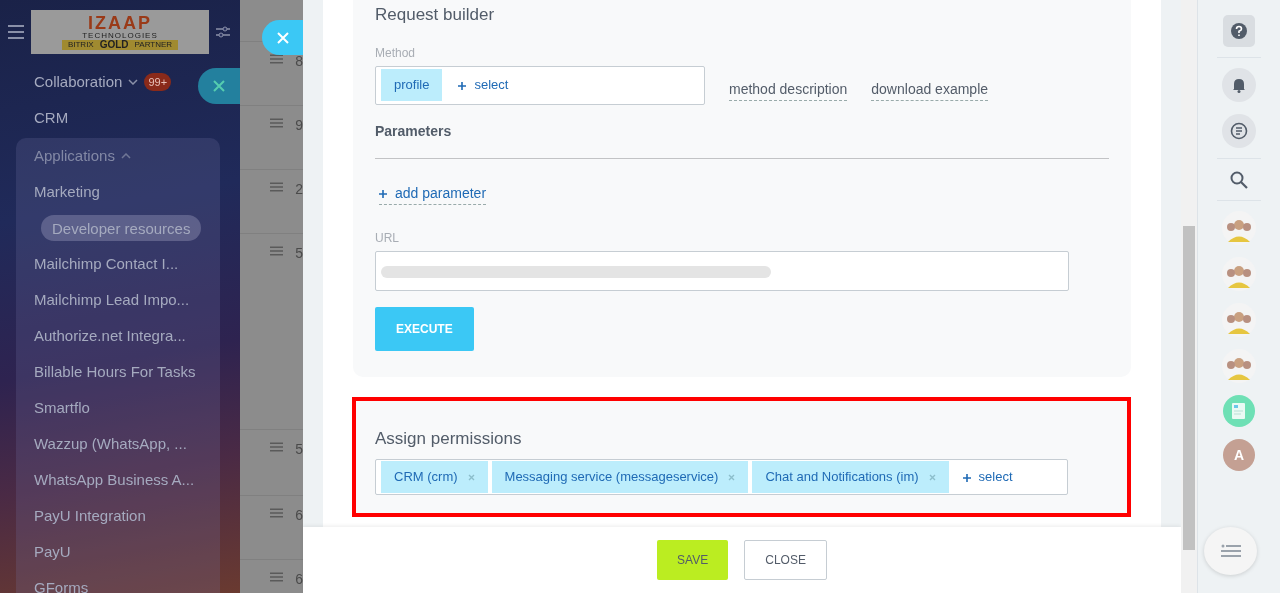 This screenshot has width=1280, height=593. Describe the element at coordinates (67, 192) in the screenshot. I see `menu-item: Marketing` at that location.